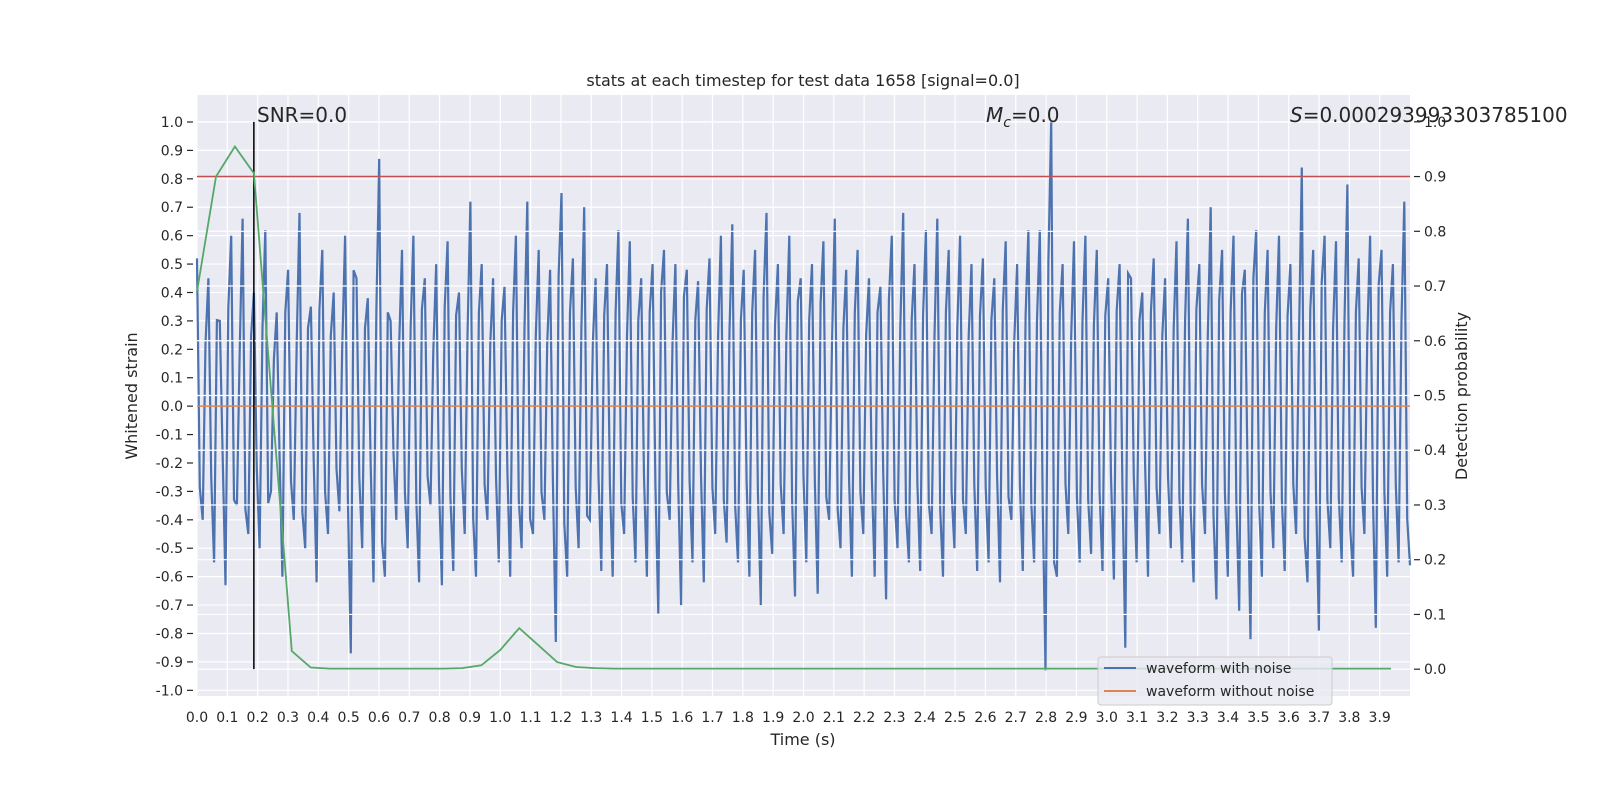 Image resolution: width=1600 pixels, height=800 pixels. I want to click on y-tick-label: 0.1, so click(172, 379).